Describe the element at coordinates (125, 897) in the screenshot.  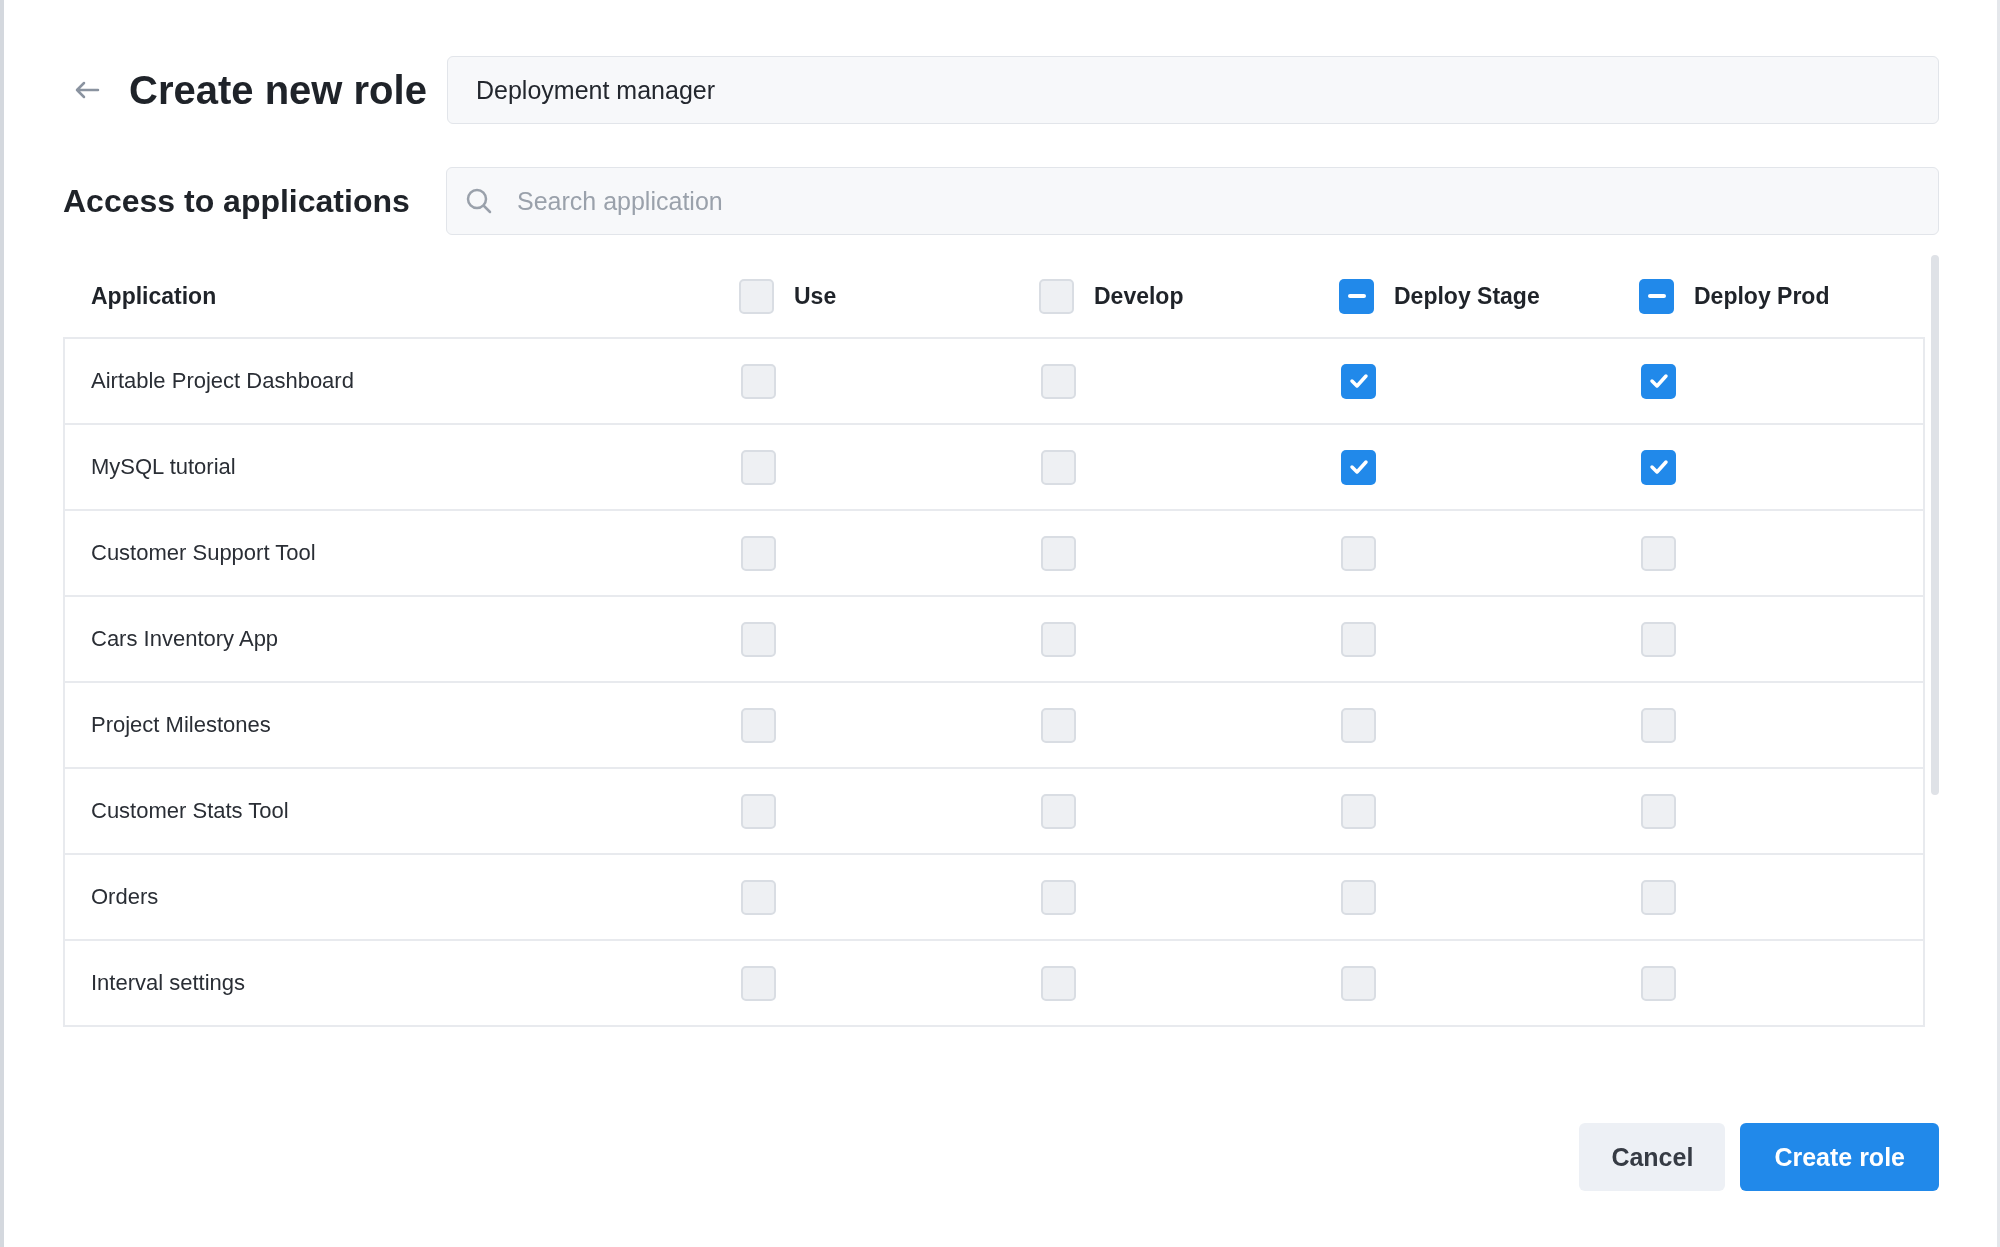
I see `application-name: Orders` at that location.